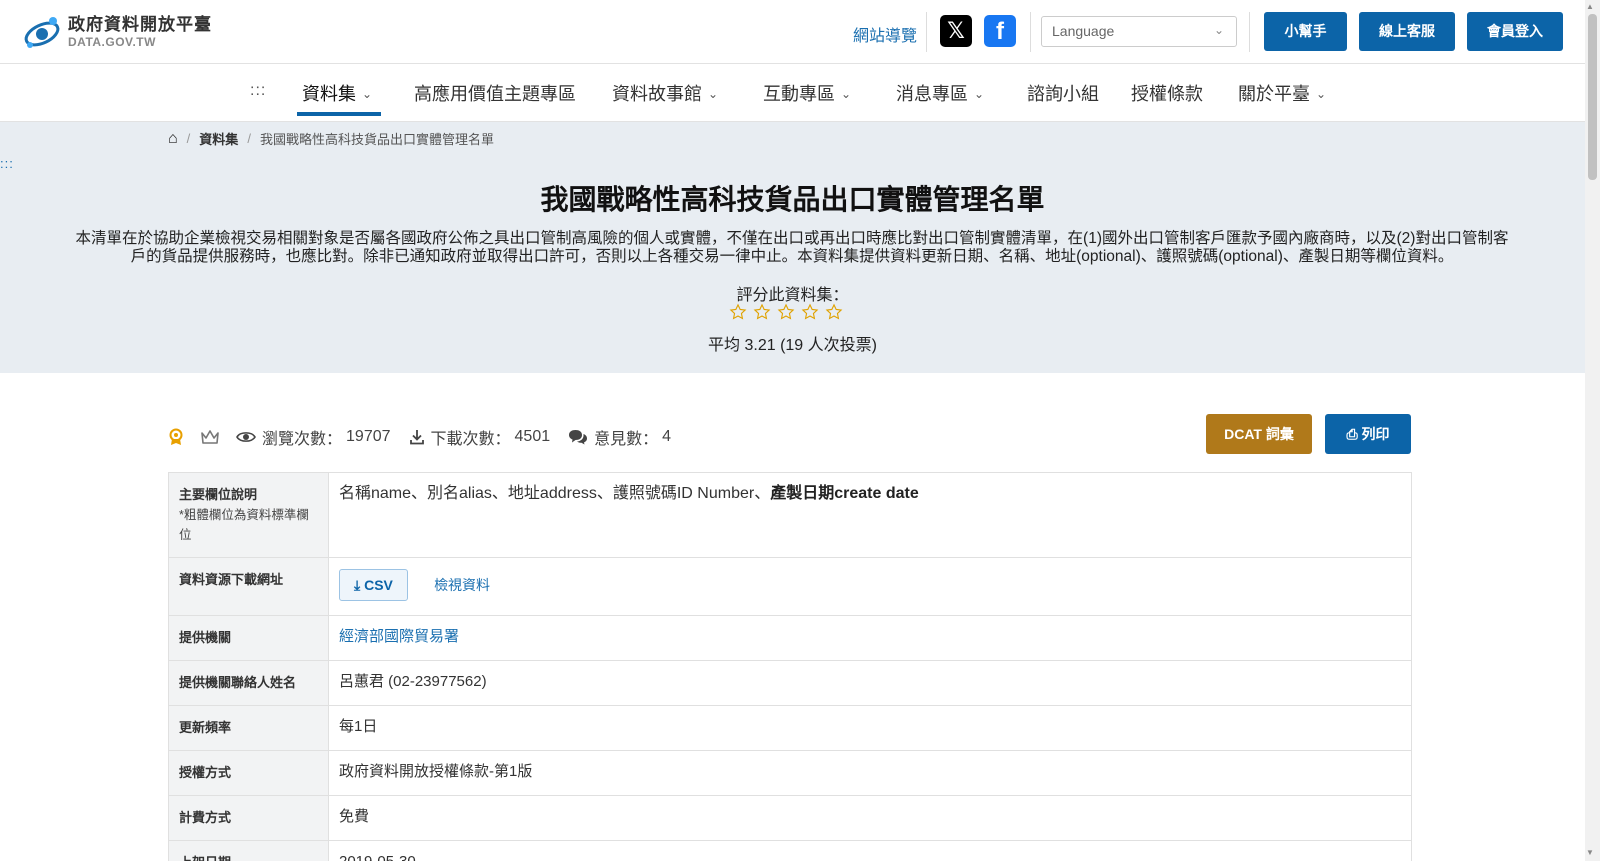  I want to click on menu-item-datasets: 資料集 ⌄, so click(337, 93).